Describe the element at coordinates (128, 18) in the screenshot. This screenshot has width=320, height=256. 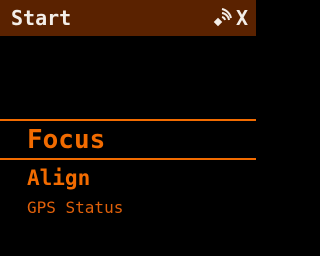
I see `header-bar: Start X` at that location.